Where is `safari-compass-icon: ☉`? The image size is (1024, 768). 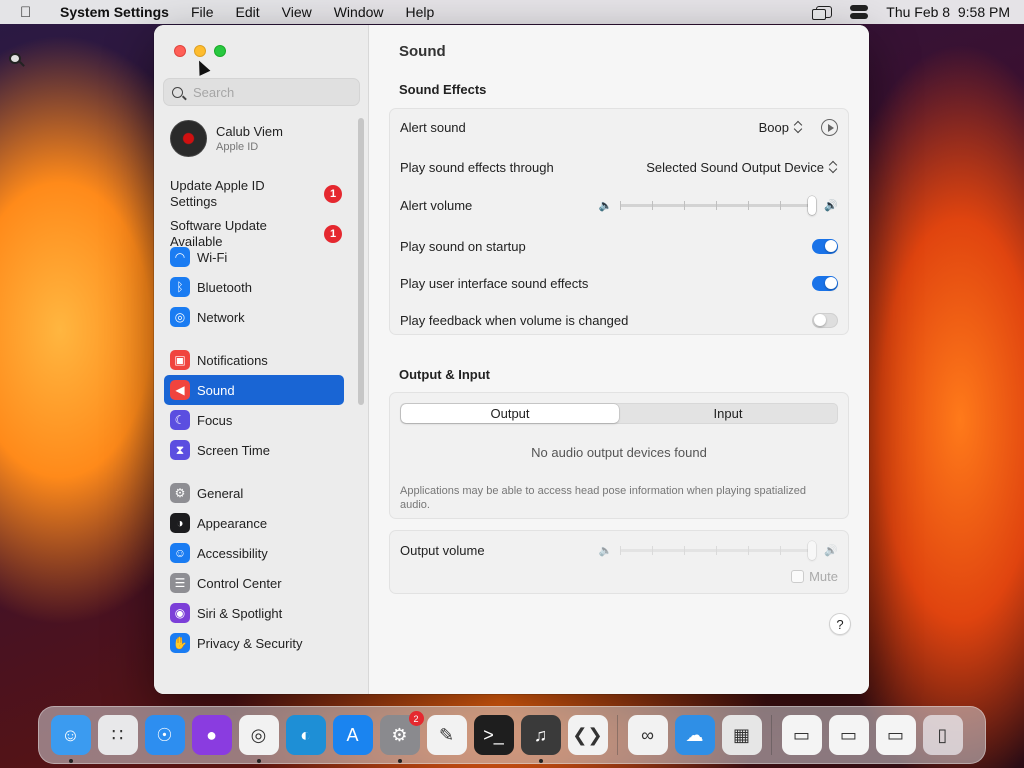
safari-compass-icon: ☉ is located at coordinates (164, 735).